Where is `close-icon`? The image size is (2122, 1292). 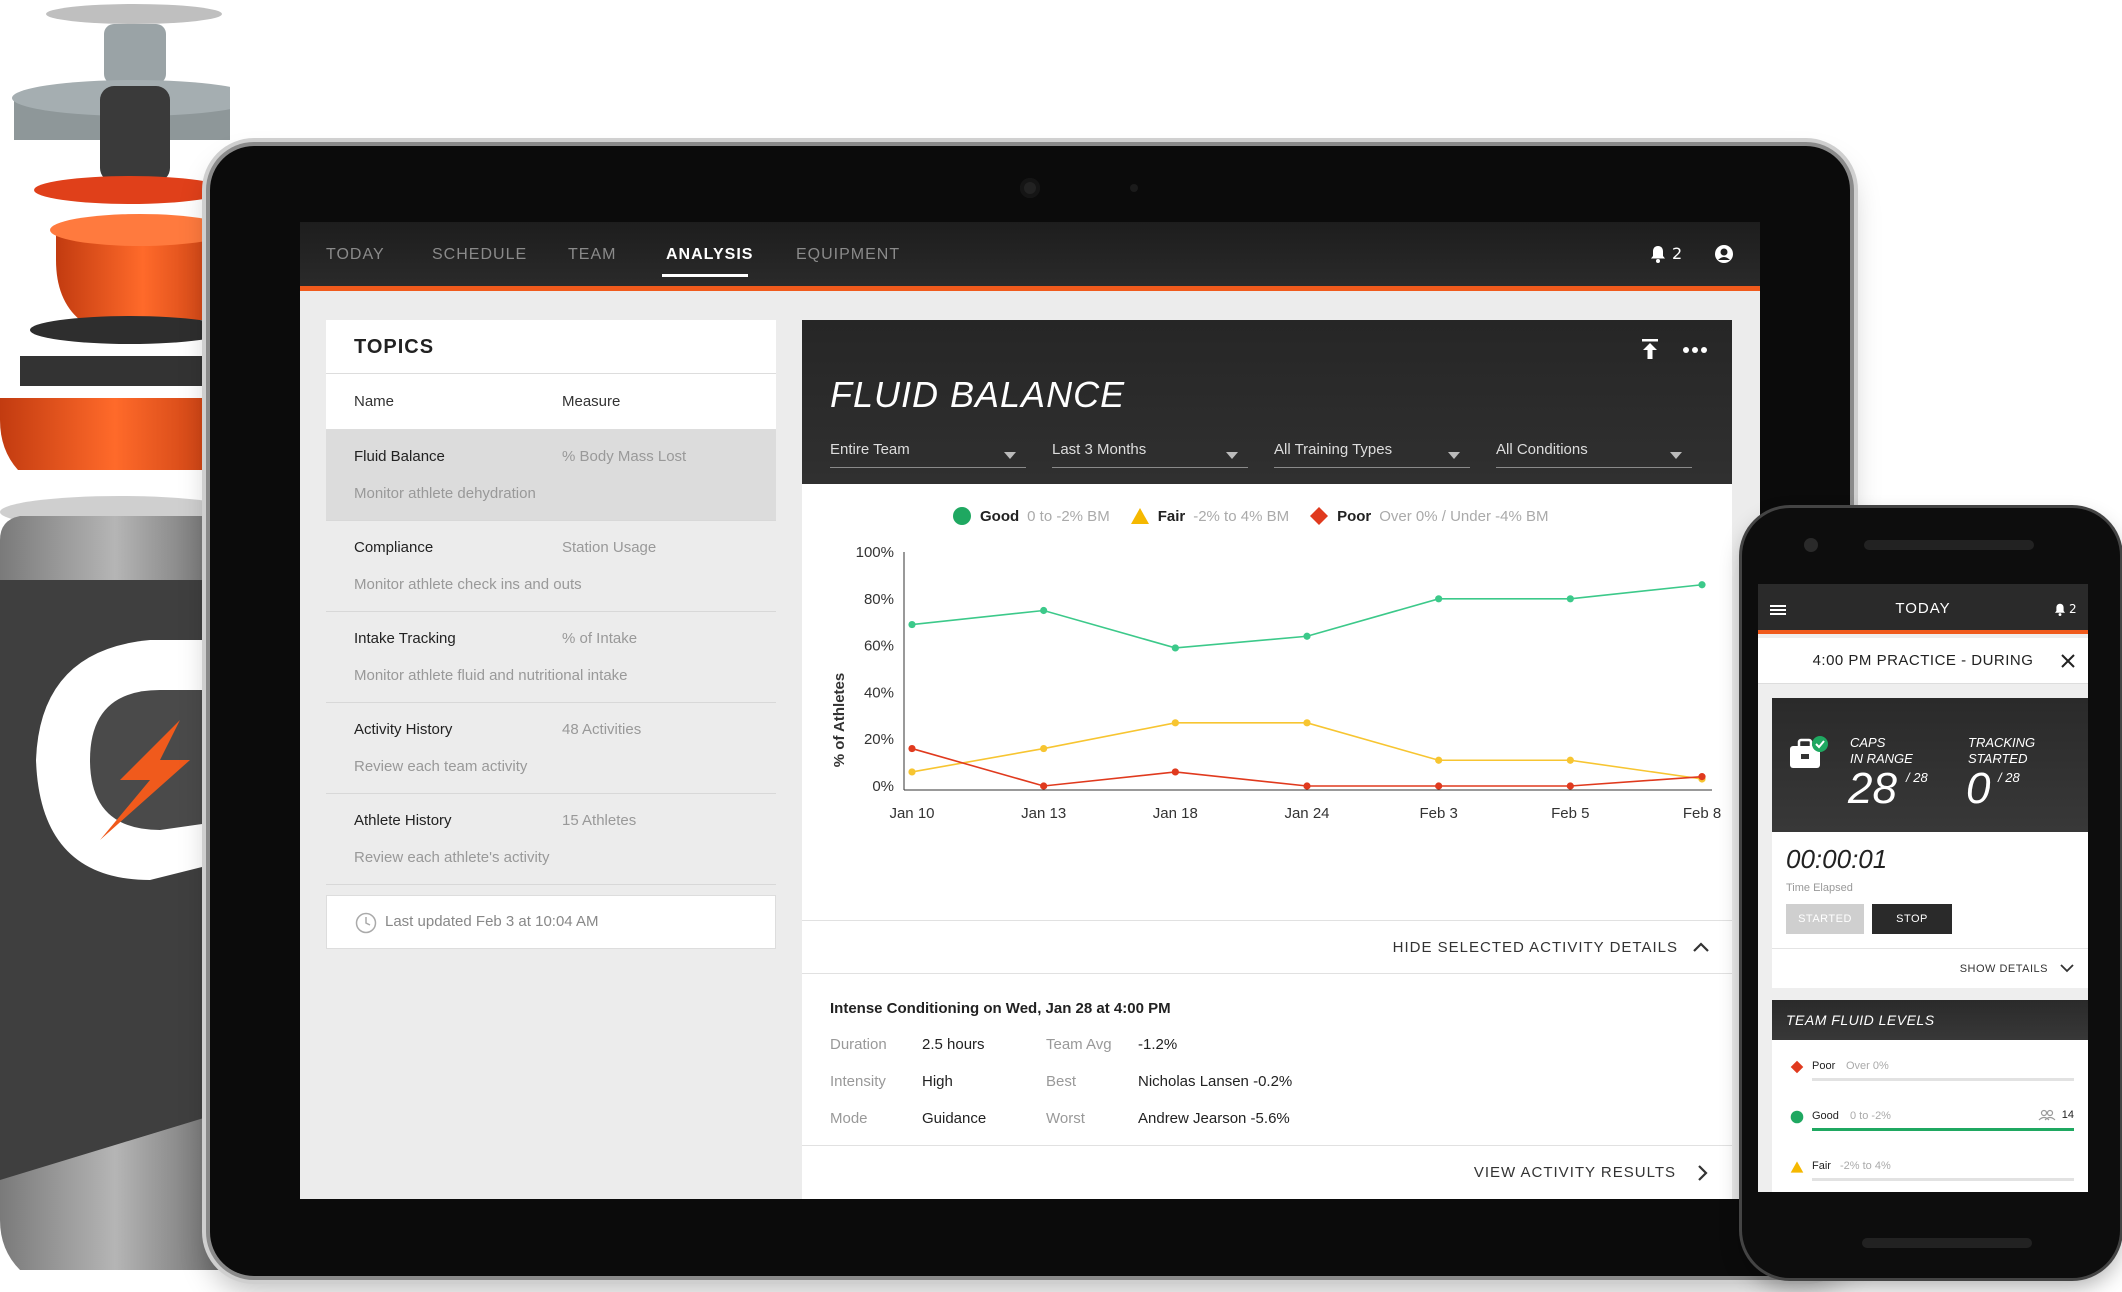
close-icon is located at coordinates (2068, 661).